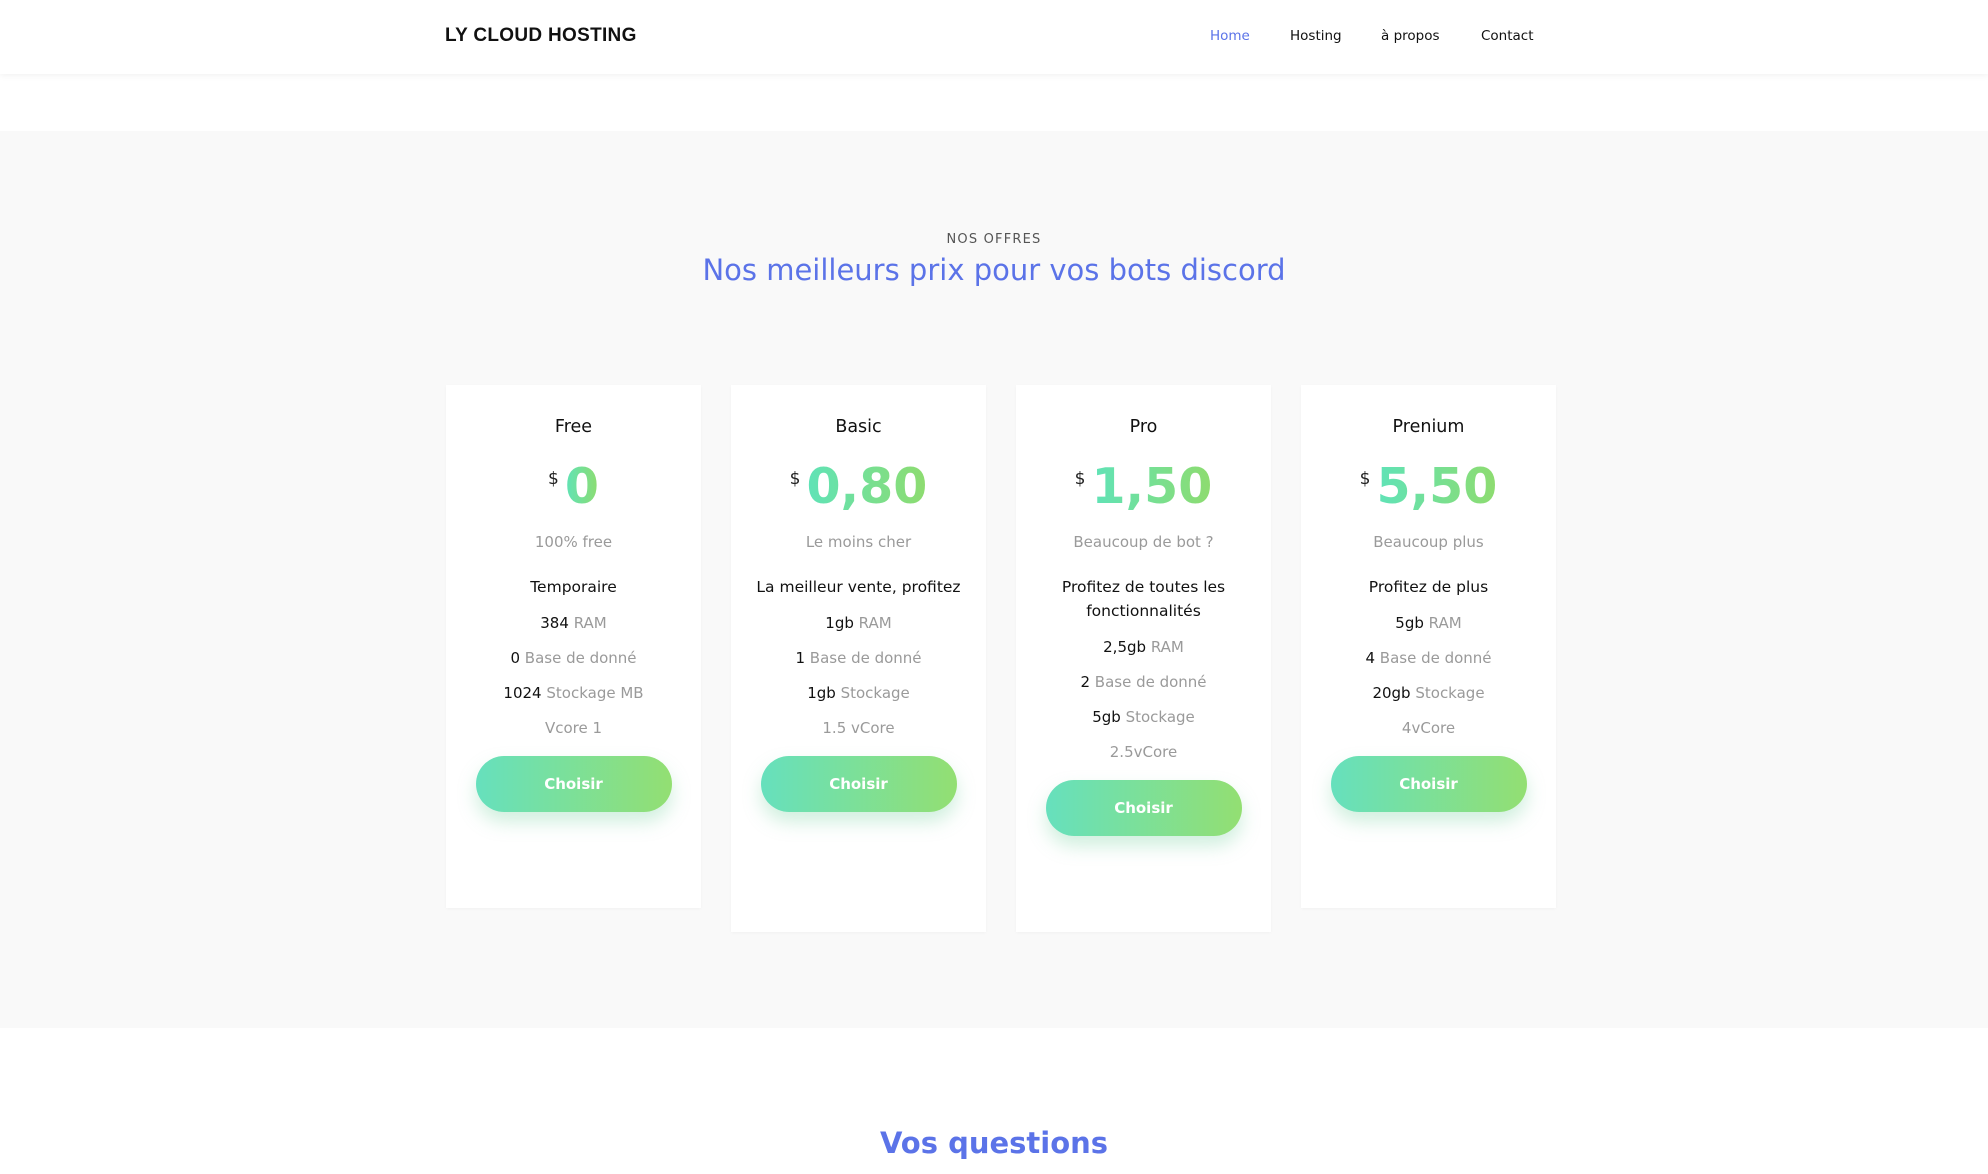 The width and height of the screenshot is (1988, 1174). I want to click on feature-label: 4vCore, so click(1428, 728).